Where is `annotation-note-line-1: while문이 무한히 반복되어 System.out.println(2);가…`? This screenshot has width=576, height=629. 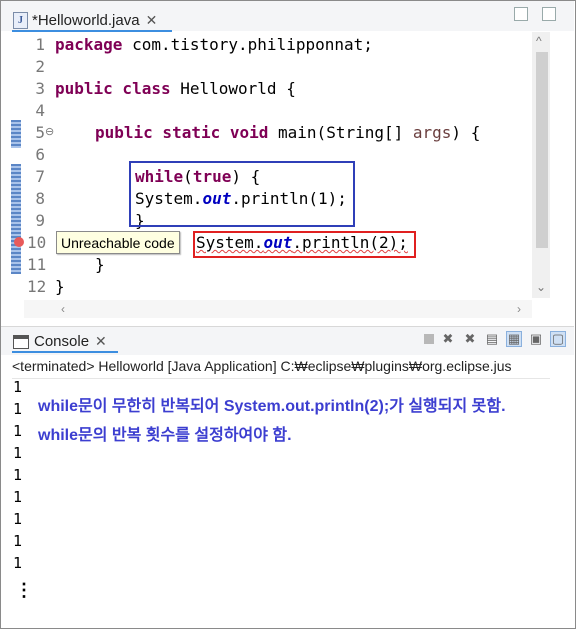
annotation-note-line-1: while문이 무한히 반복되어 System.out.println(2);가… is located at coordinates (272, 406).